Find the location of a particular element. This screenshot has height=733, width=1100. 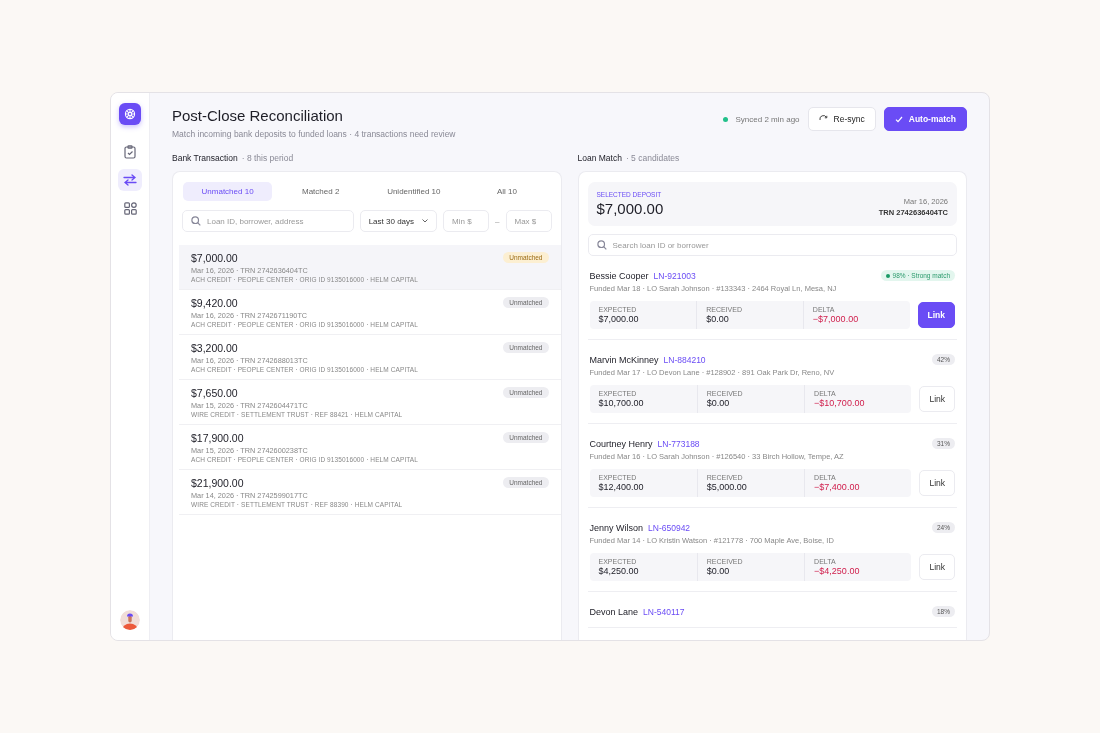

filter-tab: Matched 2 is located at coordinates (321, 191).